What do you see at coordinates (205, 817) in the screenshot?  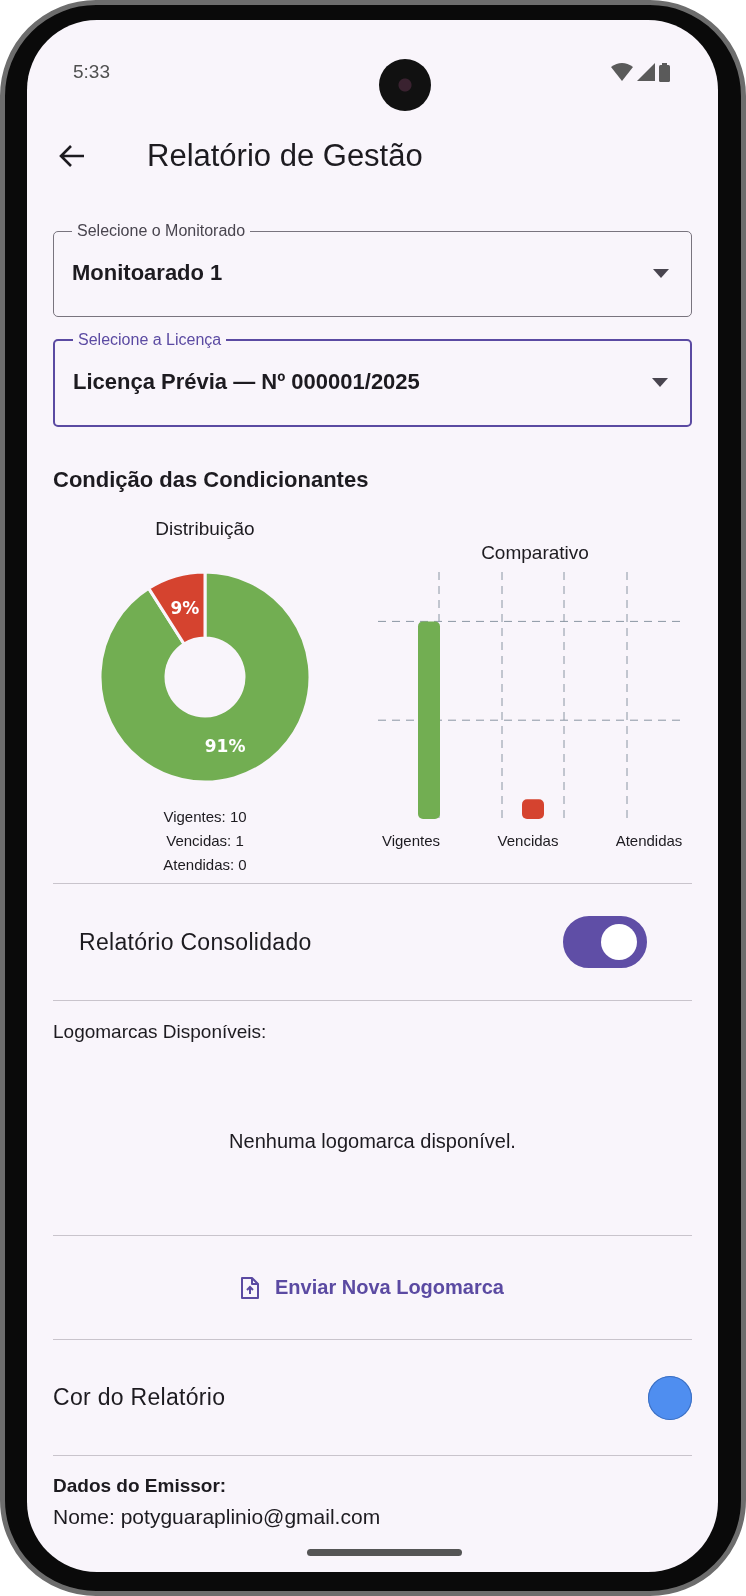 I see `legend-text: Vigentes: 10` at bounding box center [205, 817].